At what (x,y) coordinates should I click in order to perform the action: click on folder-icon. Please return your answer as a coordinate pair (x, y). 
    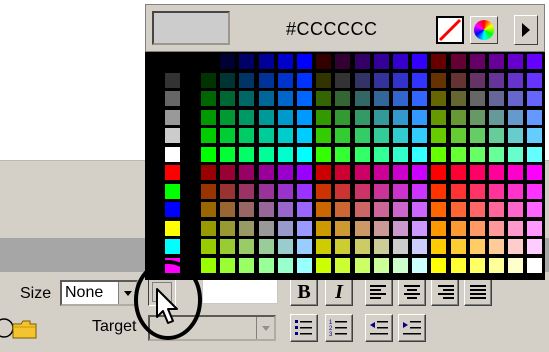
    Looking at the image, I should click on (25, 329).